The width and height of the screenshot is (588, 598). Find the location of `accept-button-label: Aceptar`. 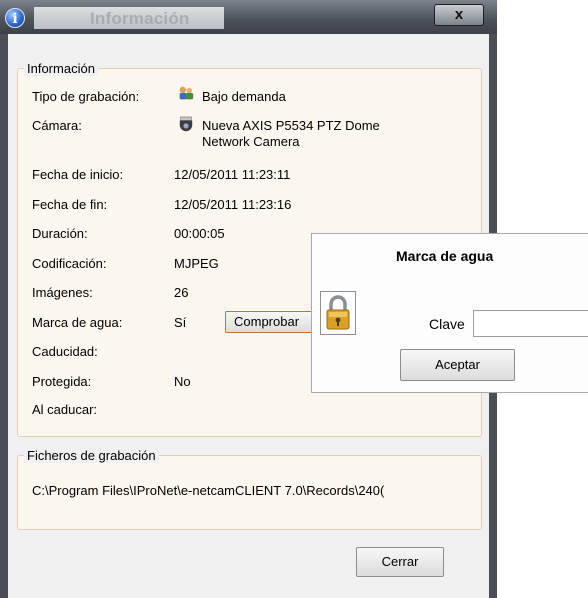

accept-button-label: Aceptar is located at coordinates (457, 364).